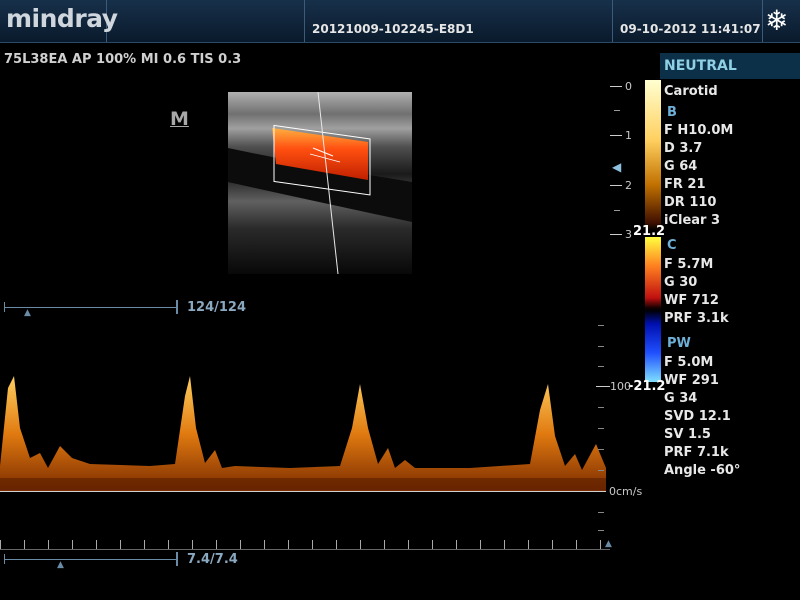 The width and height of the screenshot is (800, 600). Describe the element at coordinates (205, 21) in the screenshot. I see `patient-segment` at that location.